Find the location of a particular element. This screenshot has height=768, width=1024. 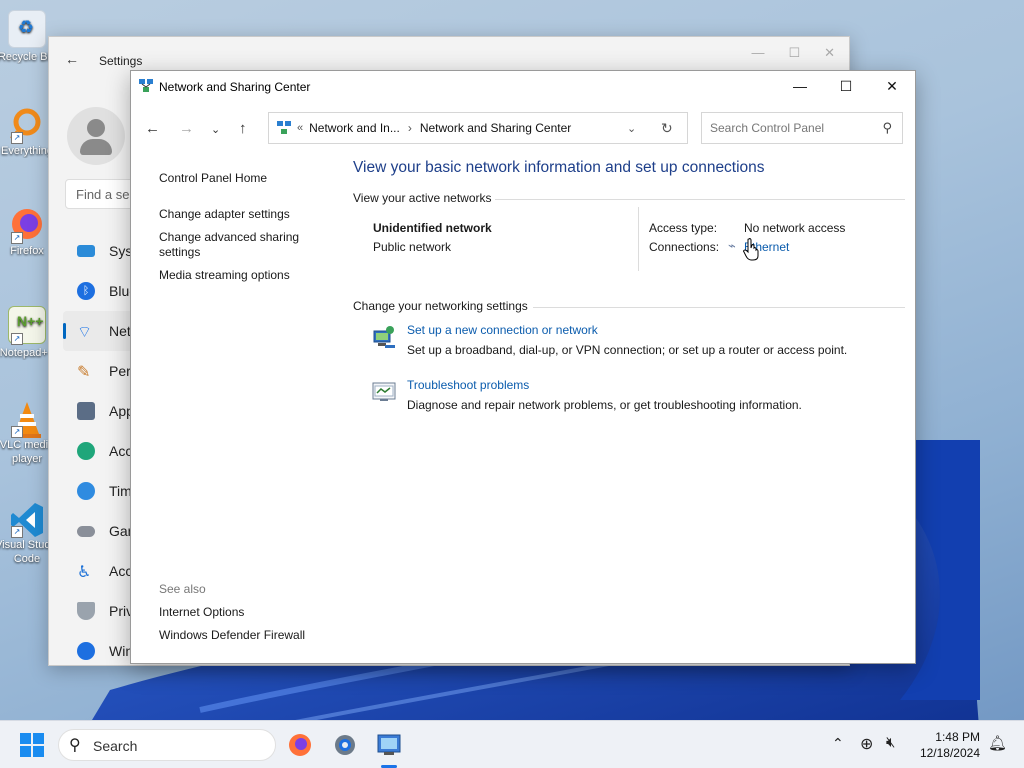

up-arrow-icon: ↑ is located at coordinates (243, 128).